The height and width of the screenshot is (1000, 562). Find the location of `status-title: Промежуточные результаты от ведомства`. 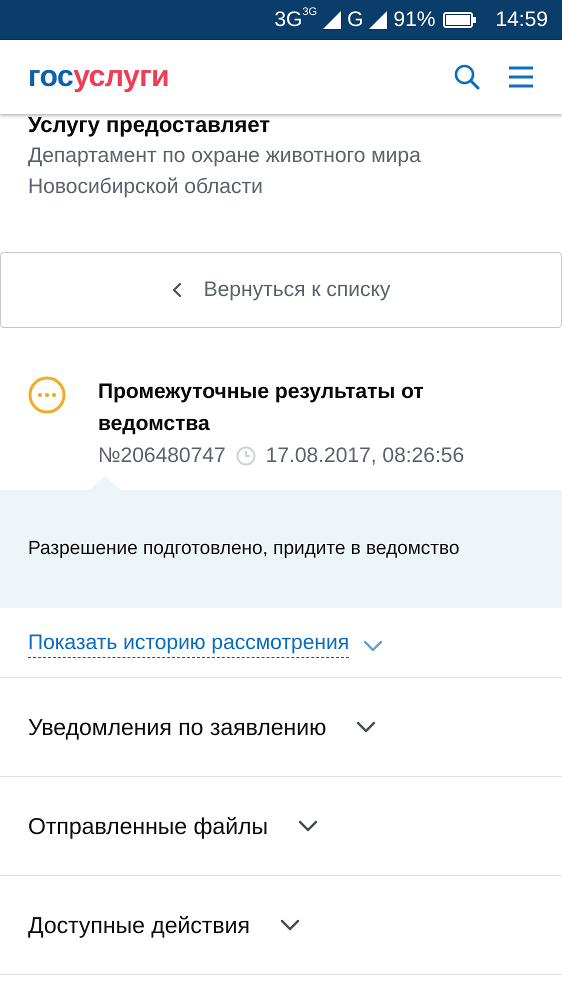

status-title: Промежуточные результаты от ведомства is located at coordinates (261, 408).